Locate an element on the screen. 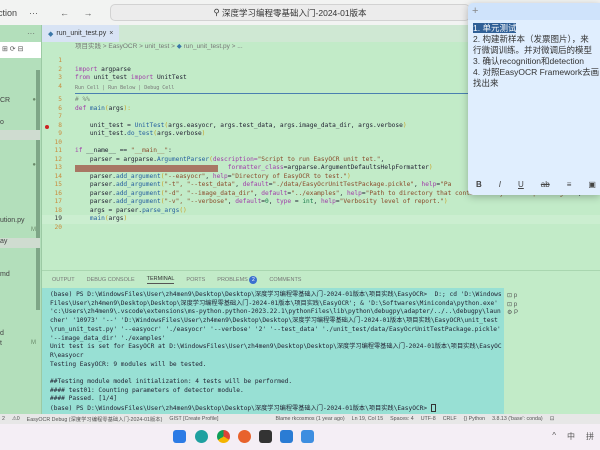 This screenshot has height=450, width=600. code-token: () is located at coordinates (183, 210).